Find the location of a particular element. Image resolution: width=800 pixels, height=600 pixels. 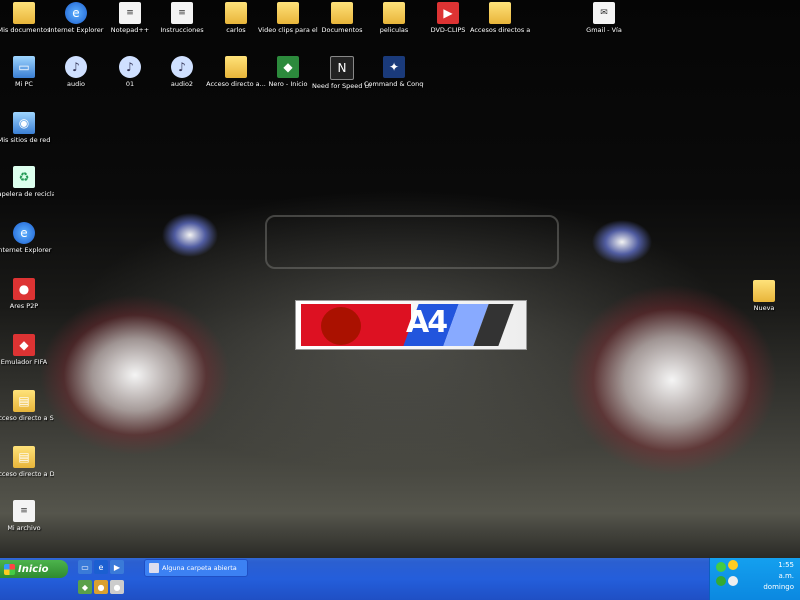

desktop-icon-gmail: ✉ Gmail - Vía is located at coordinates (604, 18).